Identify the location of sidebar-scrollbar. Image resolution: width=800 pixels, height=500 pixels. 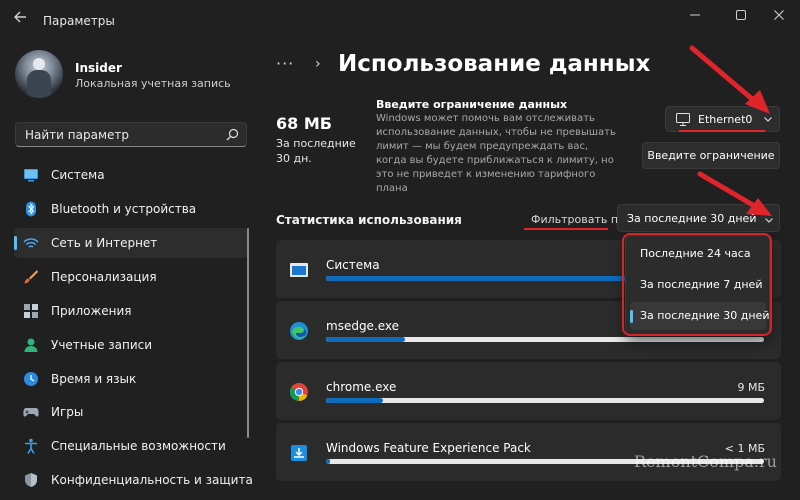
(248, 333).